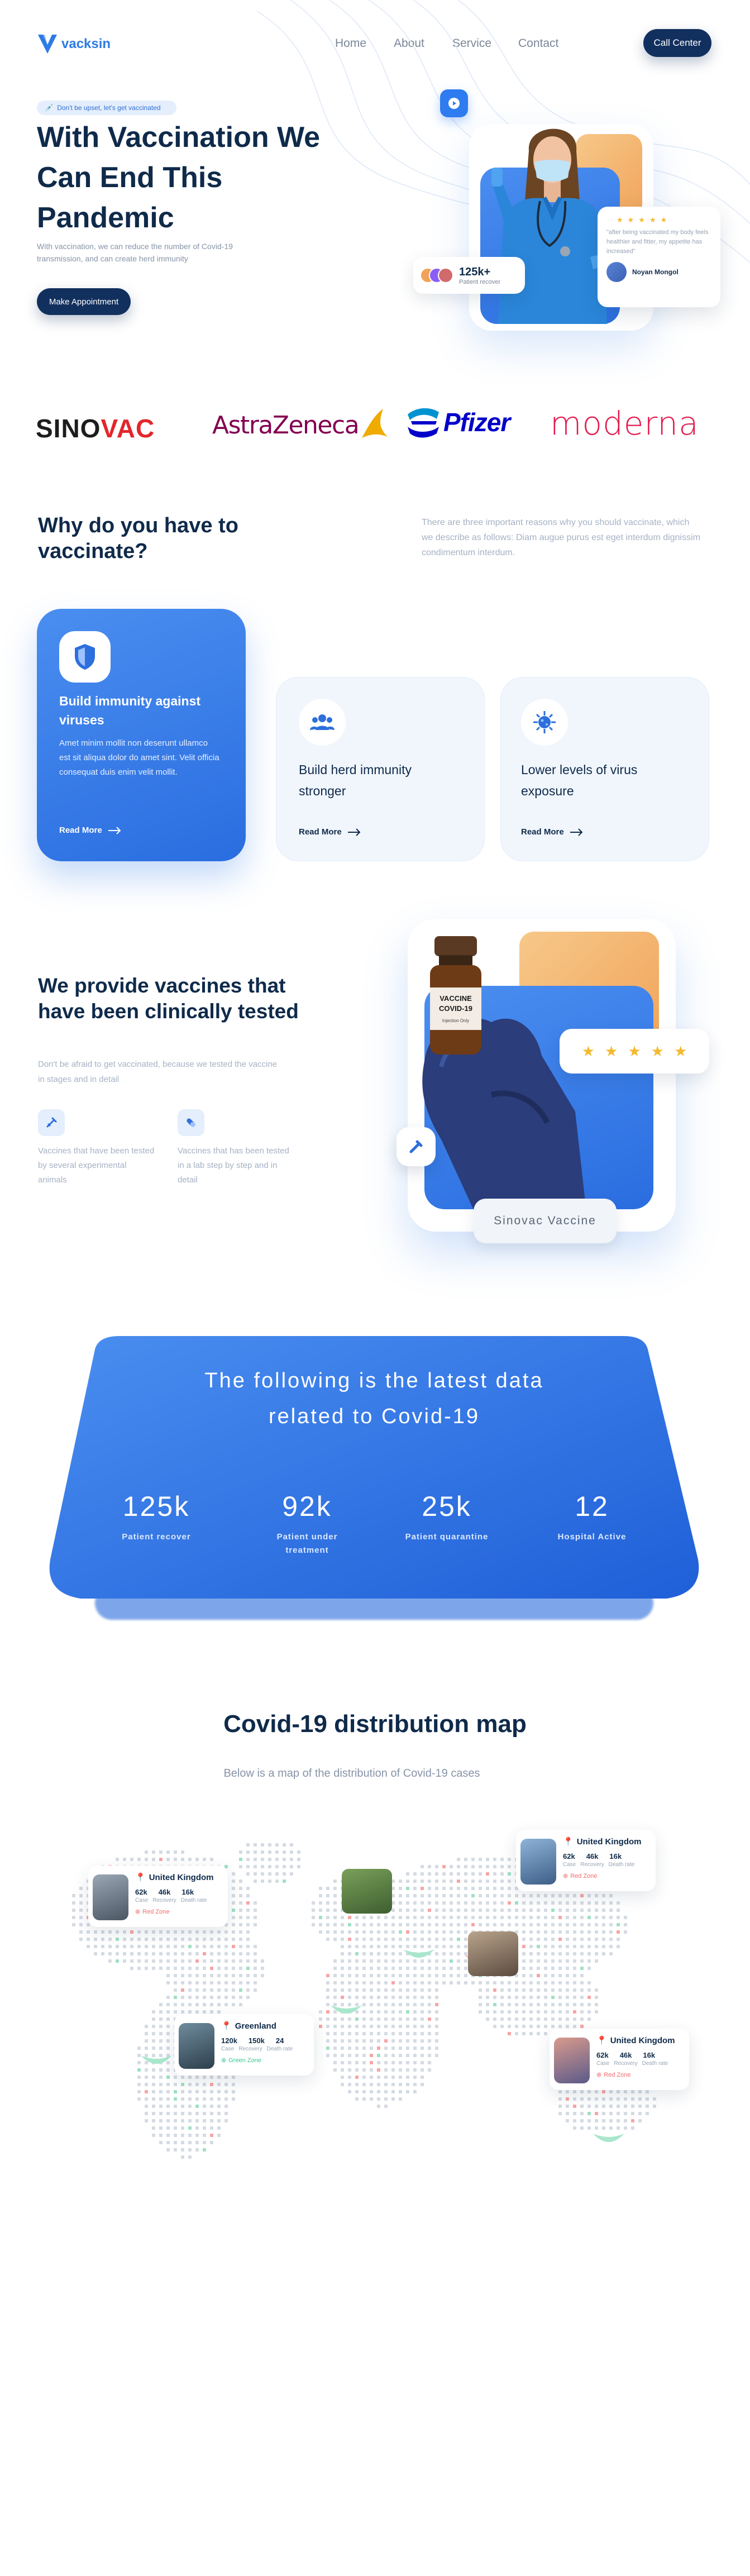 This screenshot has height=2576, width=750. What do you see at coordinates (416, 1147) in the screenshot?
I see `syringe-icon` at bounding box center [416, 1147].